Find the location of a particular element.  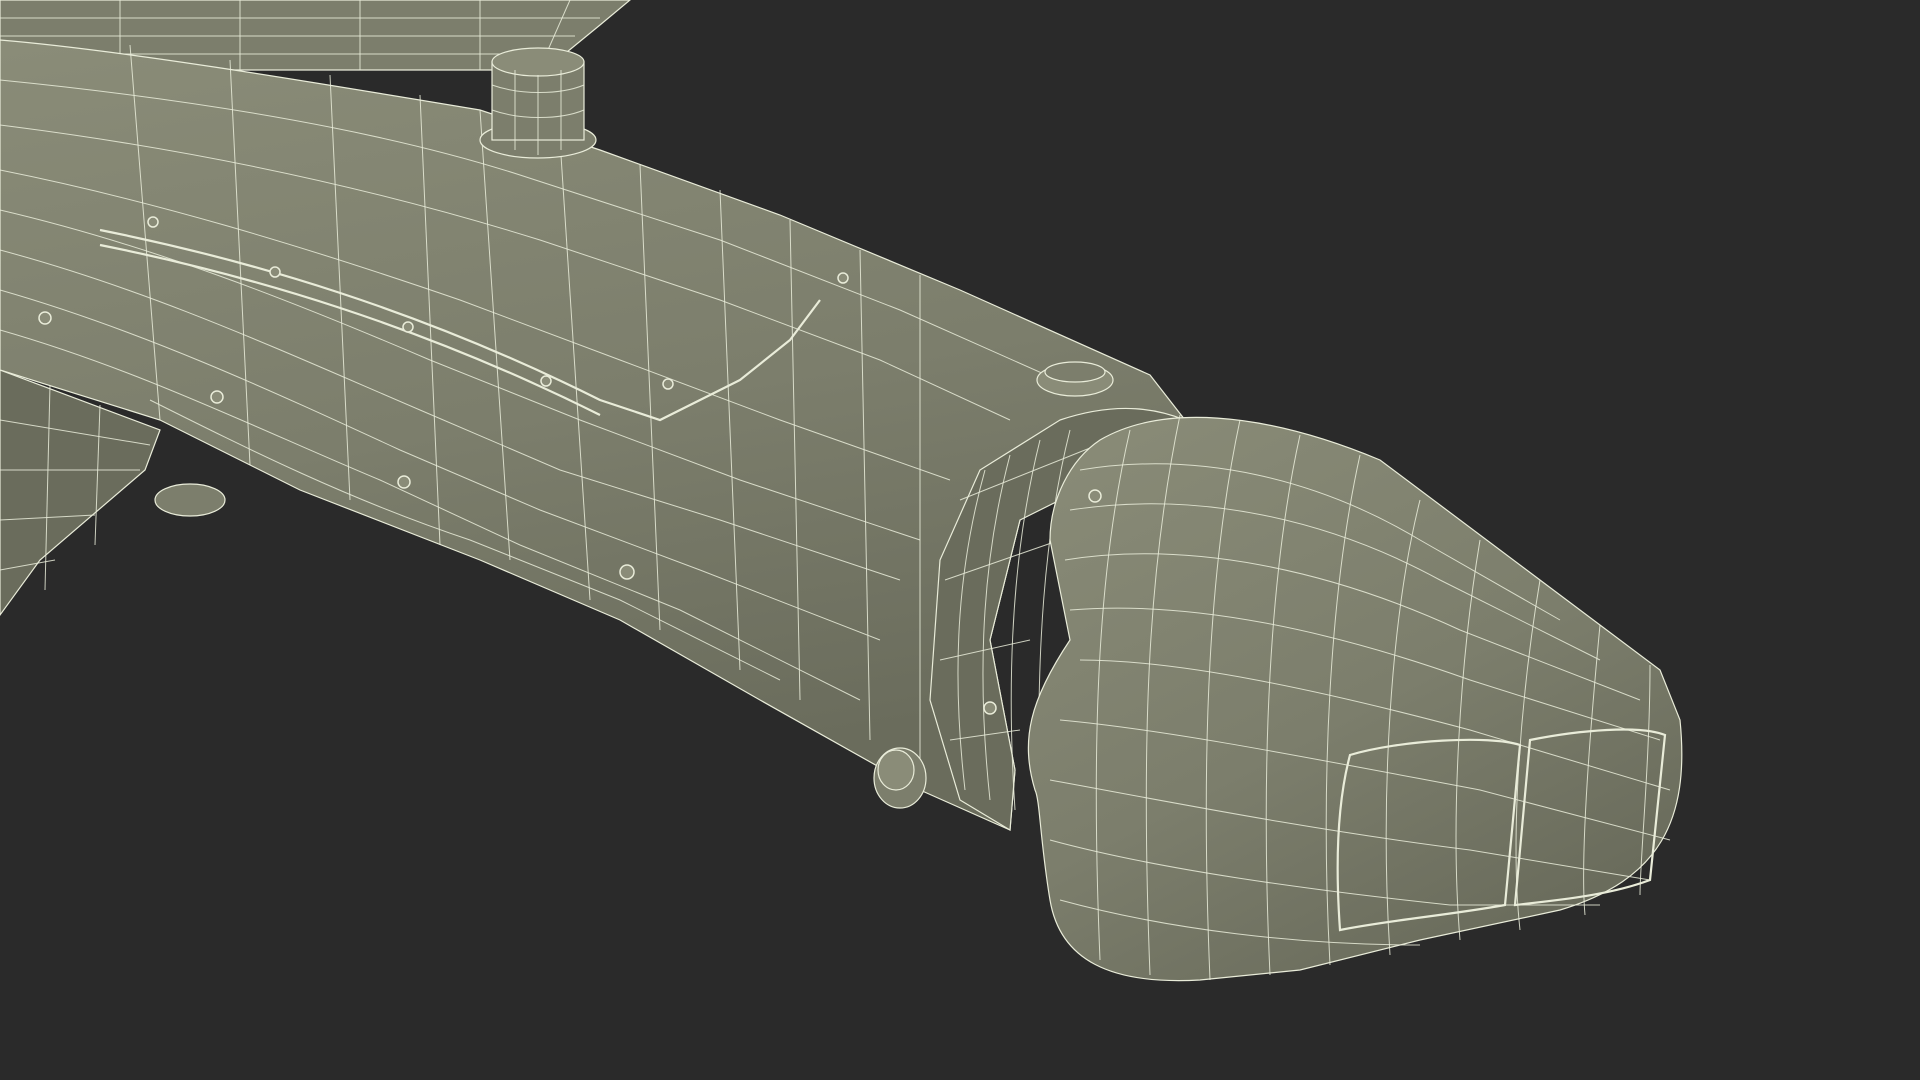

side-lug-top is located at coordinates (1075, 379).